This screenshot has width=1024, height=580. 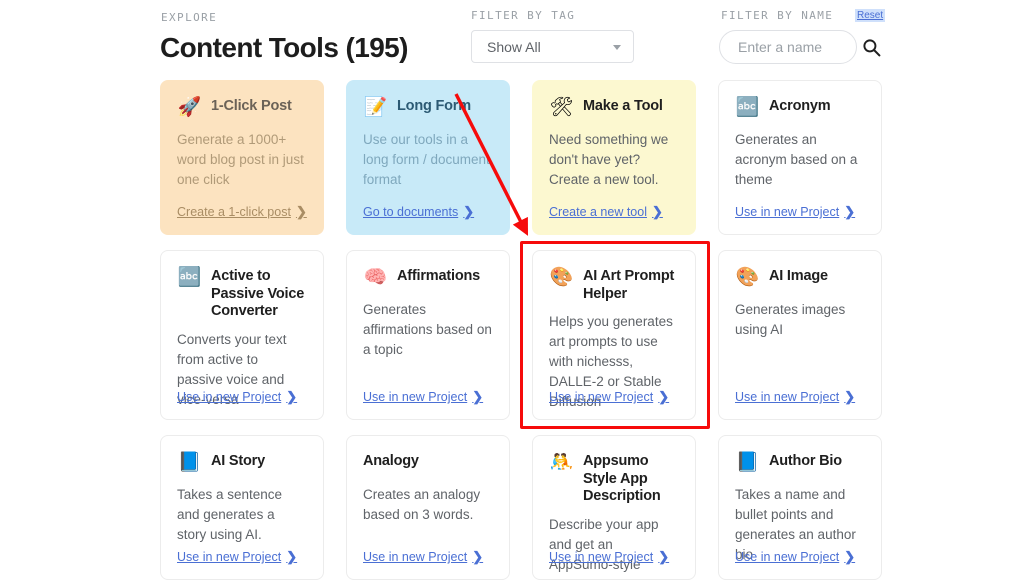 I want to click on tool-card-header: 🔤 Active to Passive Voice Converter, so click(x=242, y=293).